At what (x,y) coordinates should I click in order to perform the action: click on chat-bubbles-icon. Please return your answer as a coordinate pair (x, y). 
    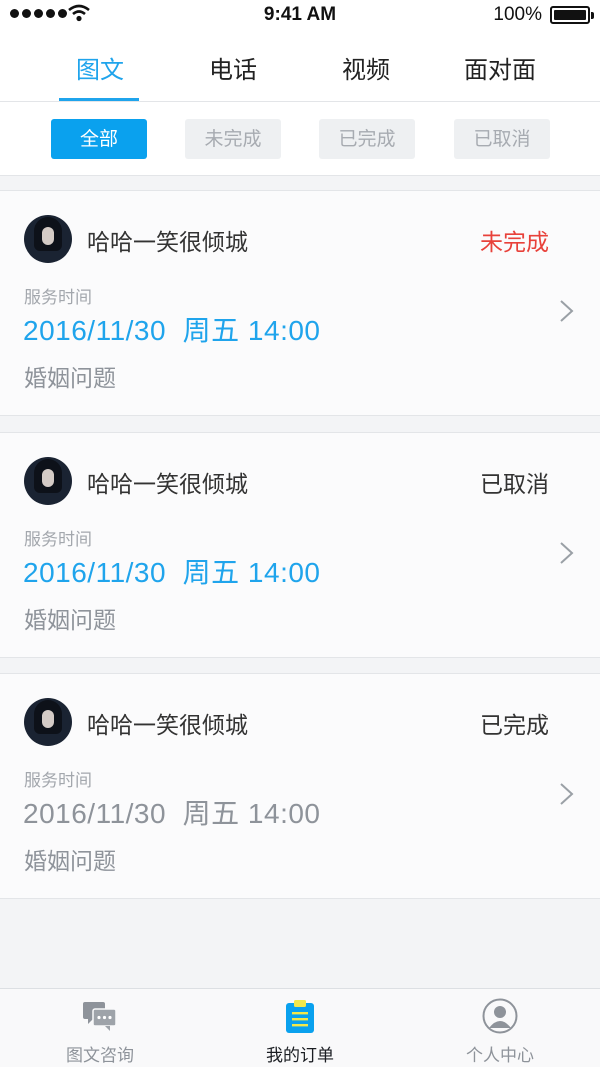
    Looking at the image, I should click on (100, 1016).